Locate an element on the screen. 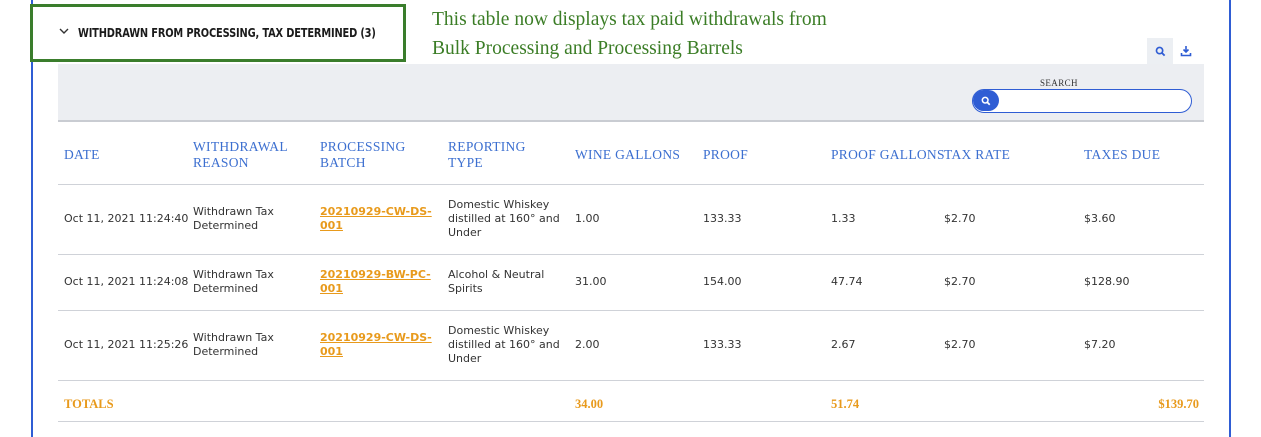  column-header-line: PROOF GALLONS is located at coordinates (888, 154).